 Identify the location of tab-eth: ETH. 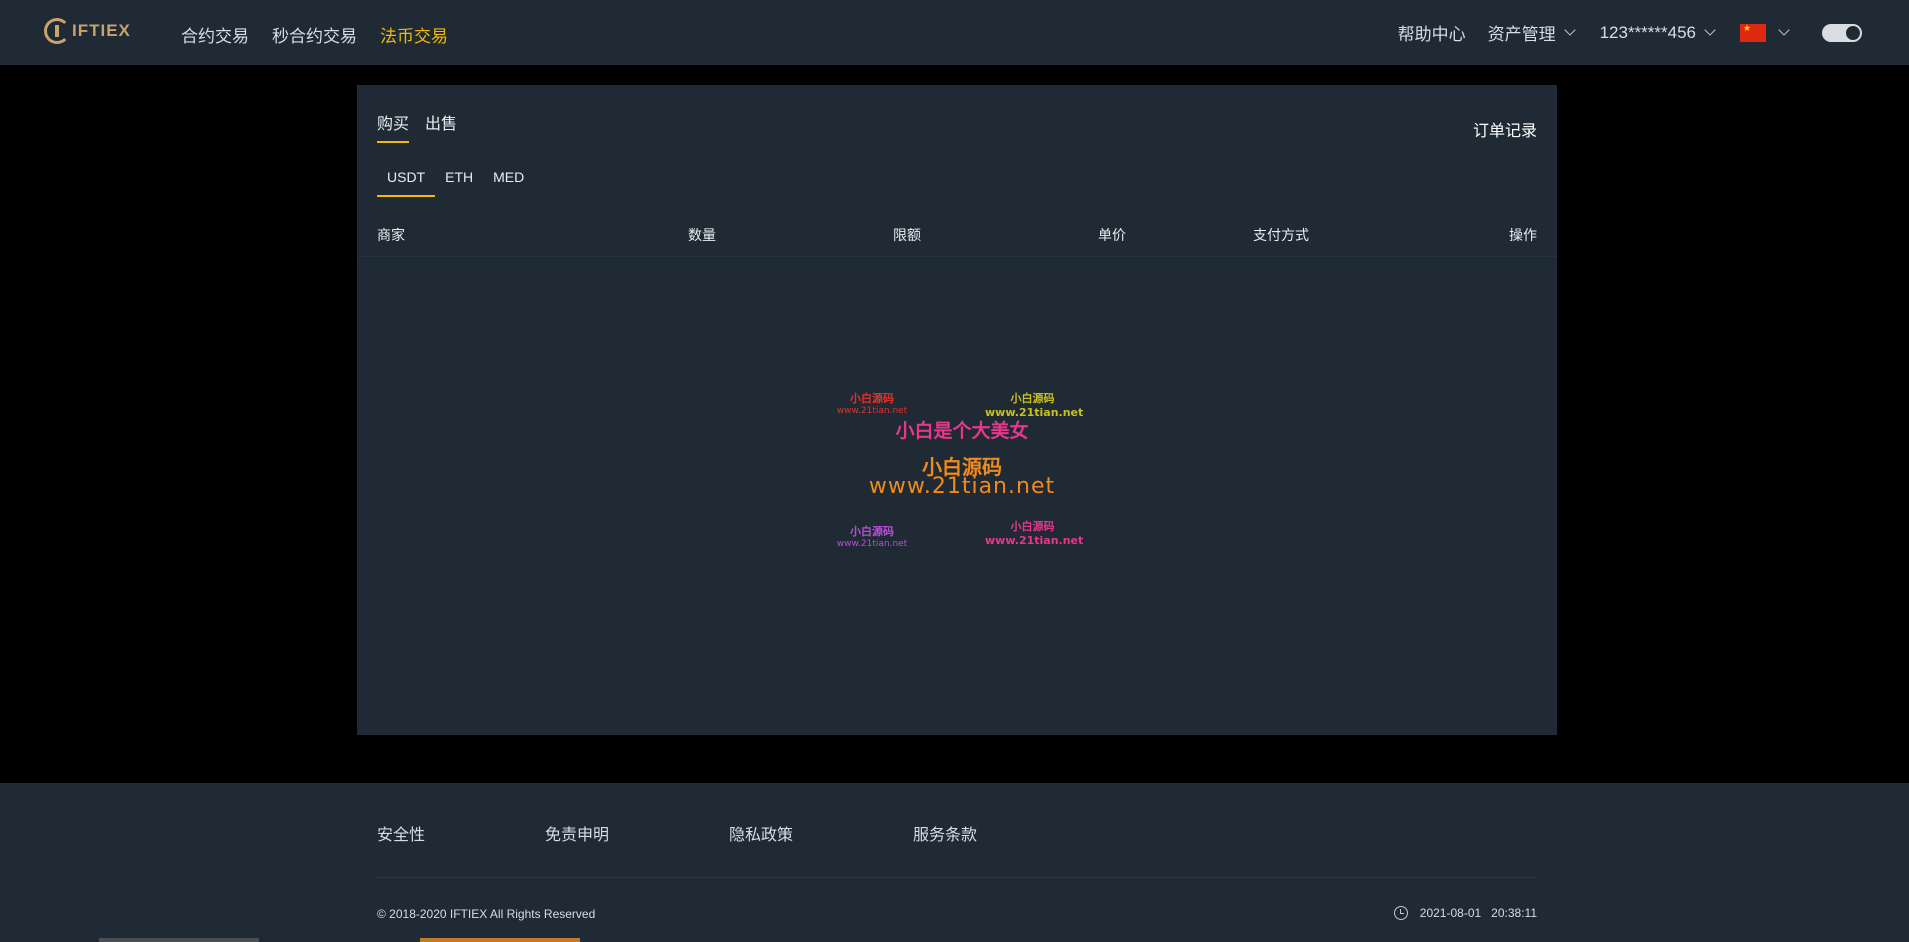
(459, 183).